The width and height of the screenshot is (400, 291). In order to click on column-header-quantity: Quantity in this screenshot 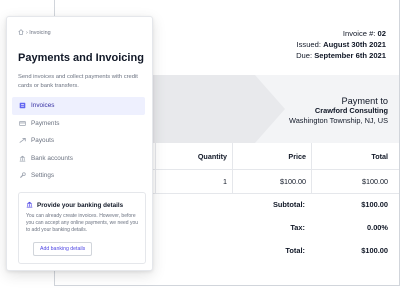, I will do `click(193, 156)`.